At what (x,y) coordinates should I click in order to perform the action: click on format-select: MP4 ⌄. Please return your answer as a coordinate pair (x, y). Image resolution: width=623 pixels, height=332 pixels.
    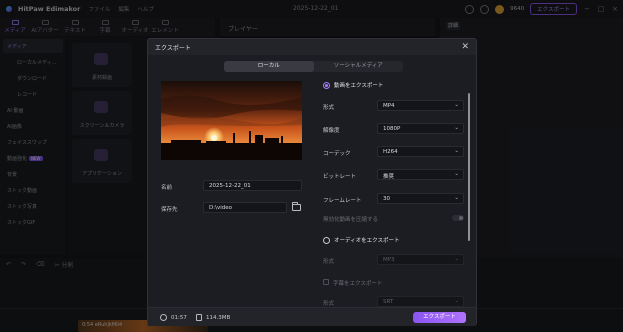
    Looking at the image, I should click on (420, 105).